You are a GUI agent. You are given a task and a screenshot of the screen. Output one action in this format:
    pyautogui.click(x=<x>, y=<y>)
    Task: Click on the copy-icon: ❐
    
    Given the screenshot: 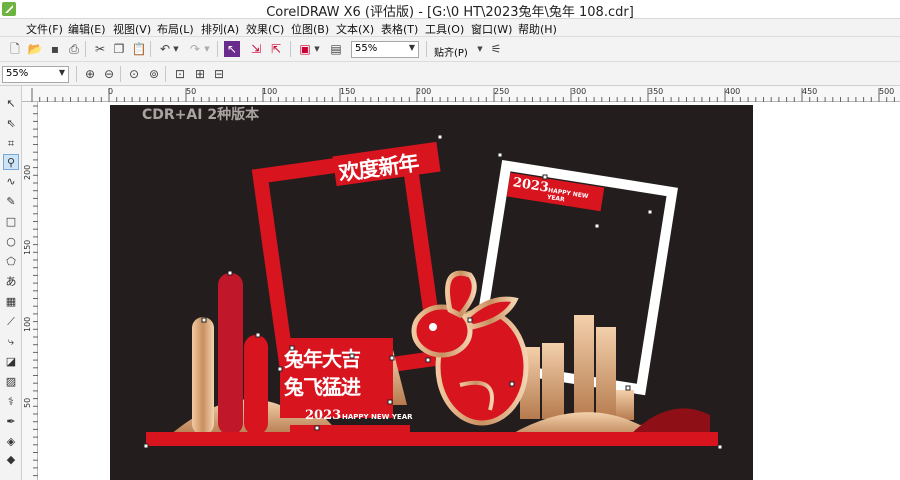 What is the action you would take?
    pyautogui.click(x=119, y=49)
    